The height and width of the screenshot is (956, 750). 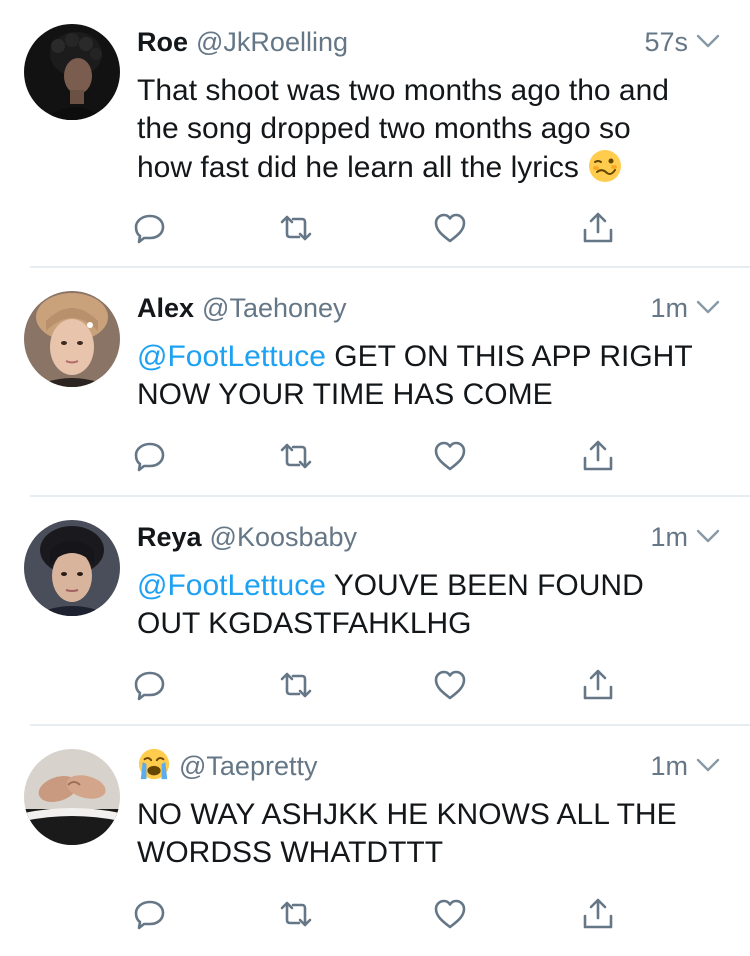 What do you see at coordinates (484, 585) in the screenshot?
I see `tweet-text-line: YOUVE BEEN FOUND` at bounding box center [484, 585].